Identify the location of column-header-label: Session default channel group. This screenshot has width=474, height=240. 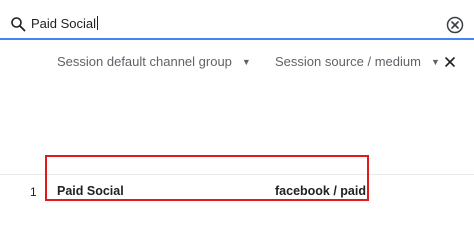
(144, 61).